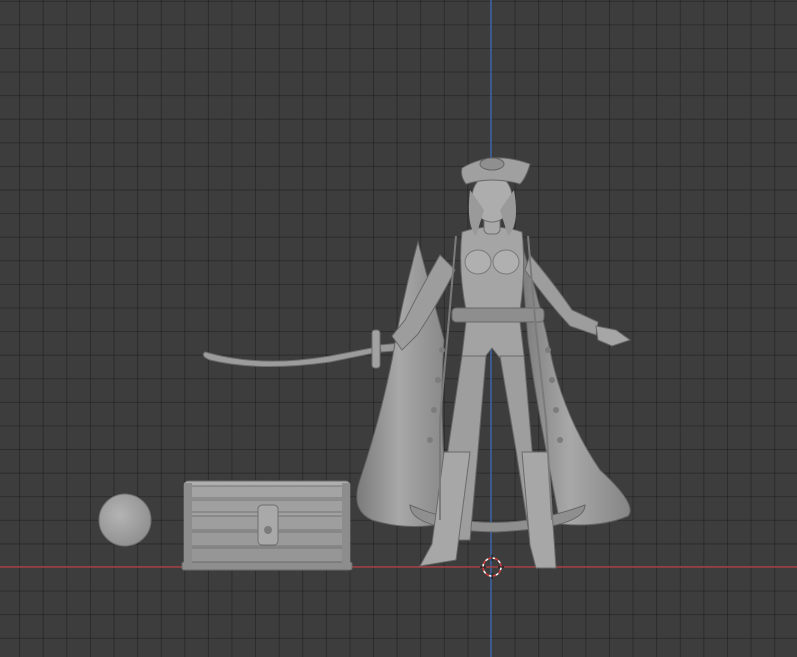 This screenshot has width=797, height=657. What do you see at coordinates (125, 520) in the screenshot?
I see `round-base` at bounding box center [125, 520].